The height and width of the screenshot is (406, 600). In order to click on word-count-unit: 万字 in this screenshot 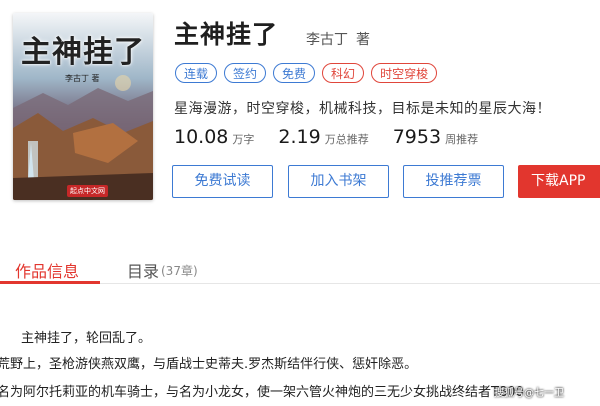, I will do `click(243, 139)`.